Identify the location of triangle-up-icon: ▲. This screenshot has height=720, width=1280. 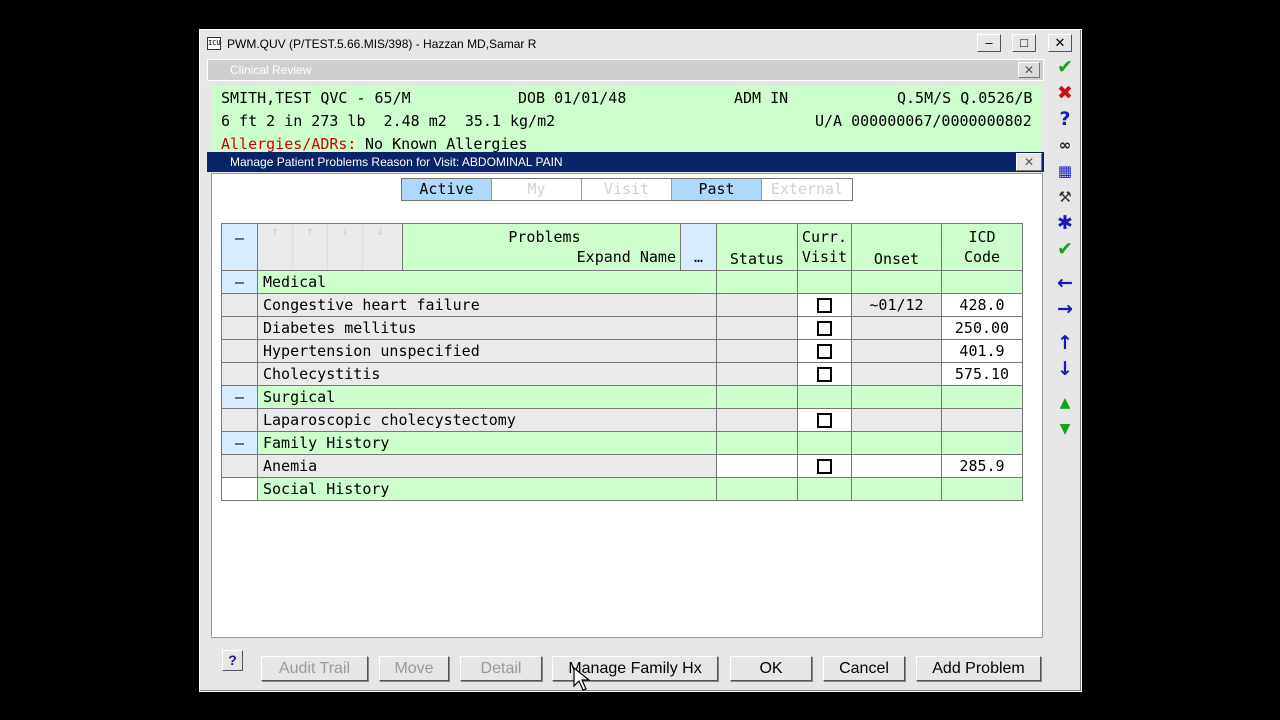
(1065, 403).